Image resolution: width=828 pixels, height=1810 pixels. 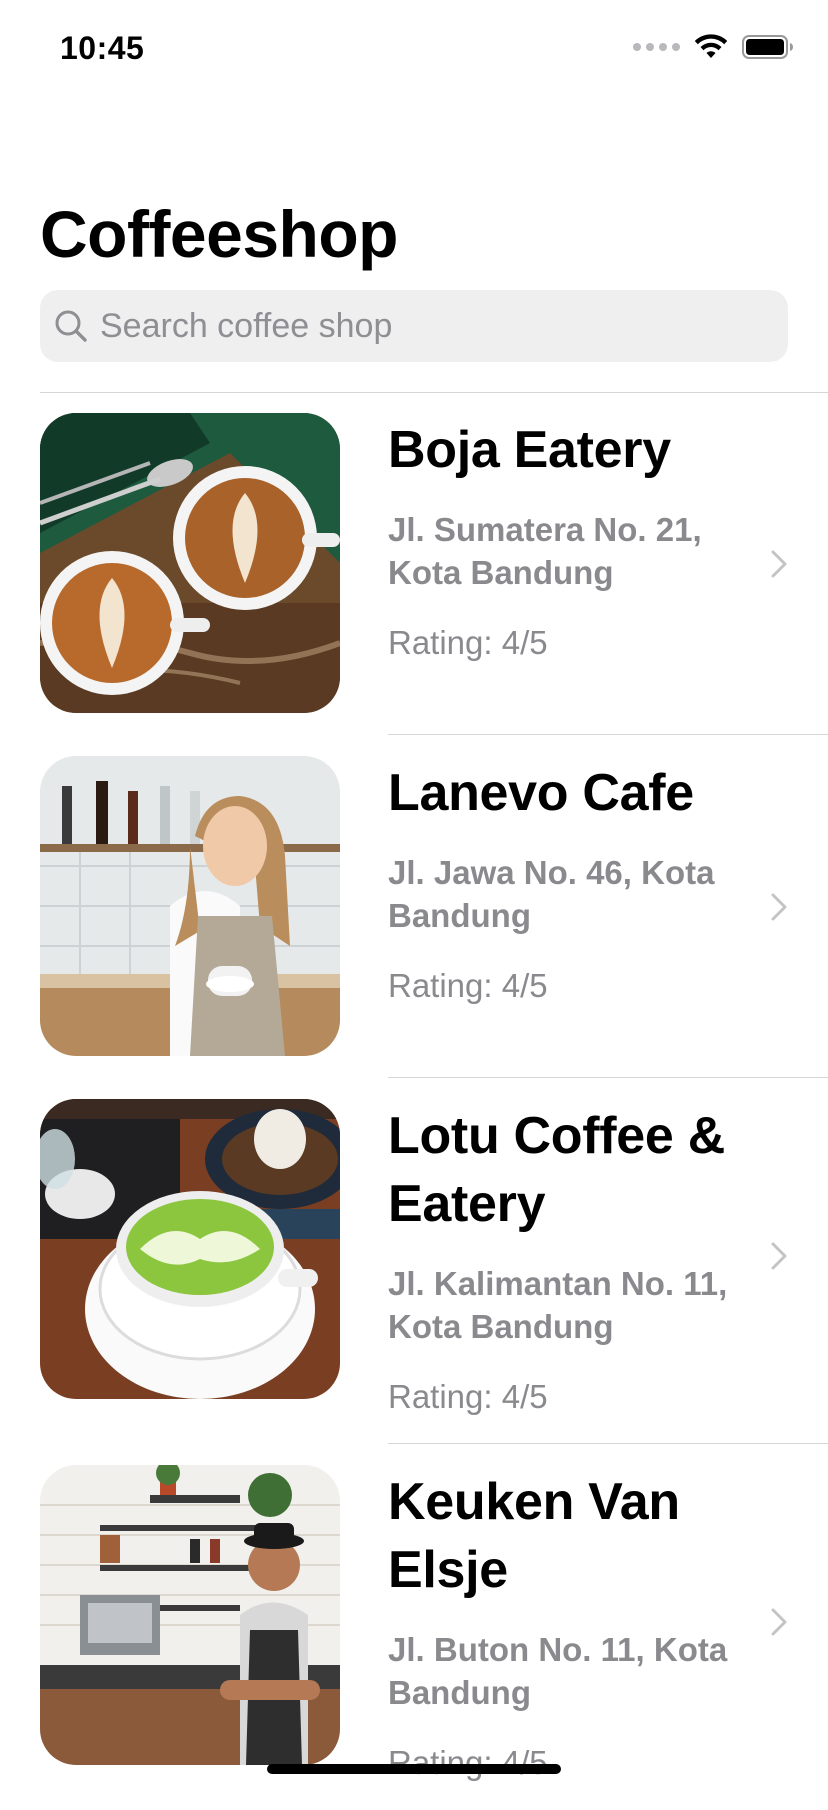 I want to click on cellular-signal-icon, so click(x=656, y=47).